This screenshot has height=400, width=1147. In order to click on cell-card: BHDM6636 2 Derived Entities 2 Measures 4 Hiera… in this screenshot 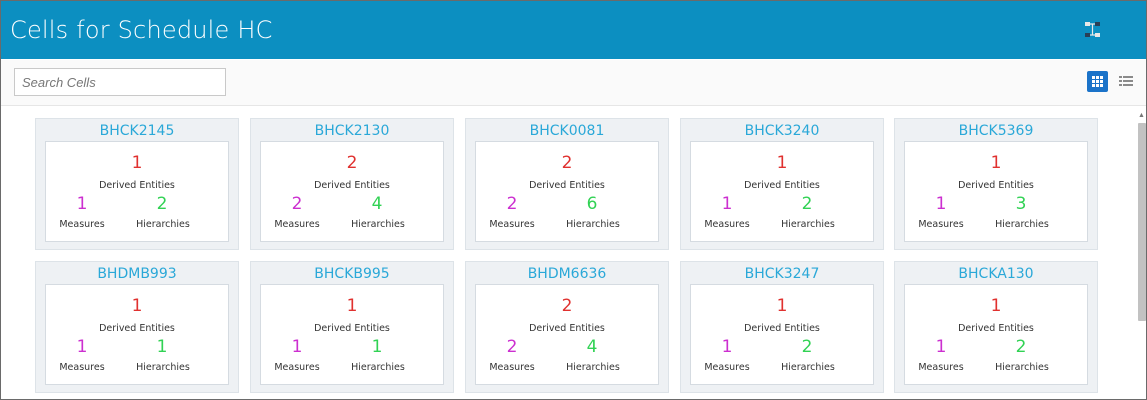, I will do `click(567, 327)`.